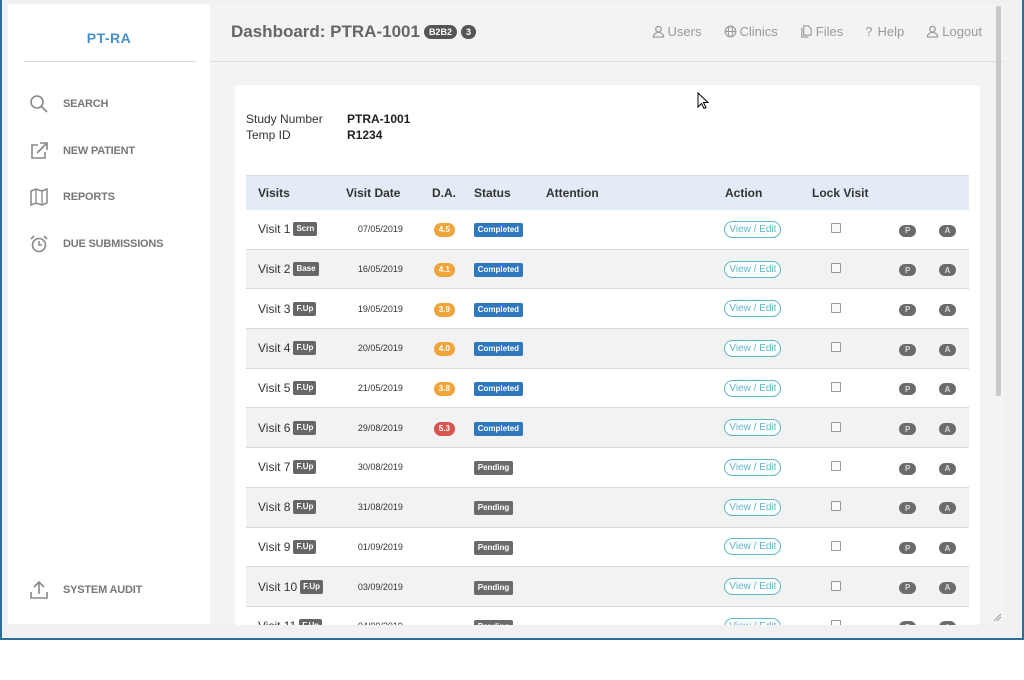 Image resolution: width=1024 pixels, height=680 pixels. Describe the element at coordinates (997, 617) in the screenshot. I see `resize-grip-icon` at that location.